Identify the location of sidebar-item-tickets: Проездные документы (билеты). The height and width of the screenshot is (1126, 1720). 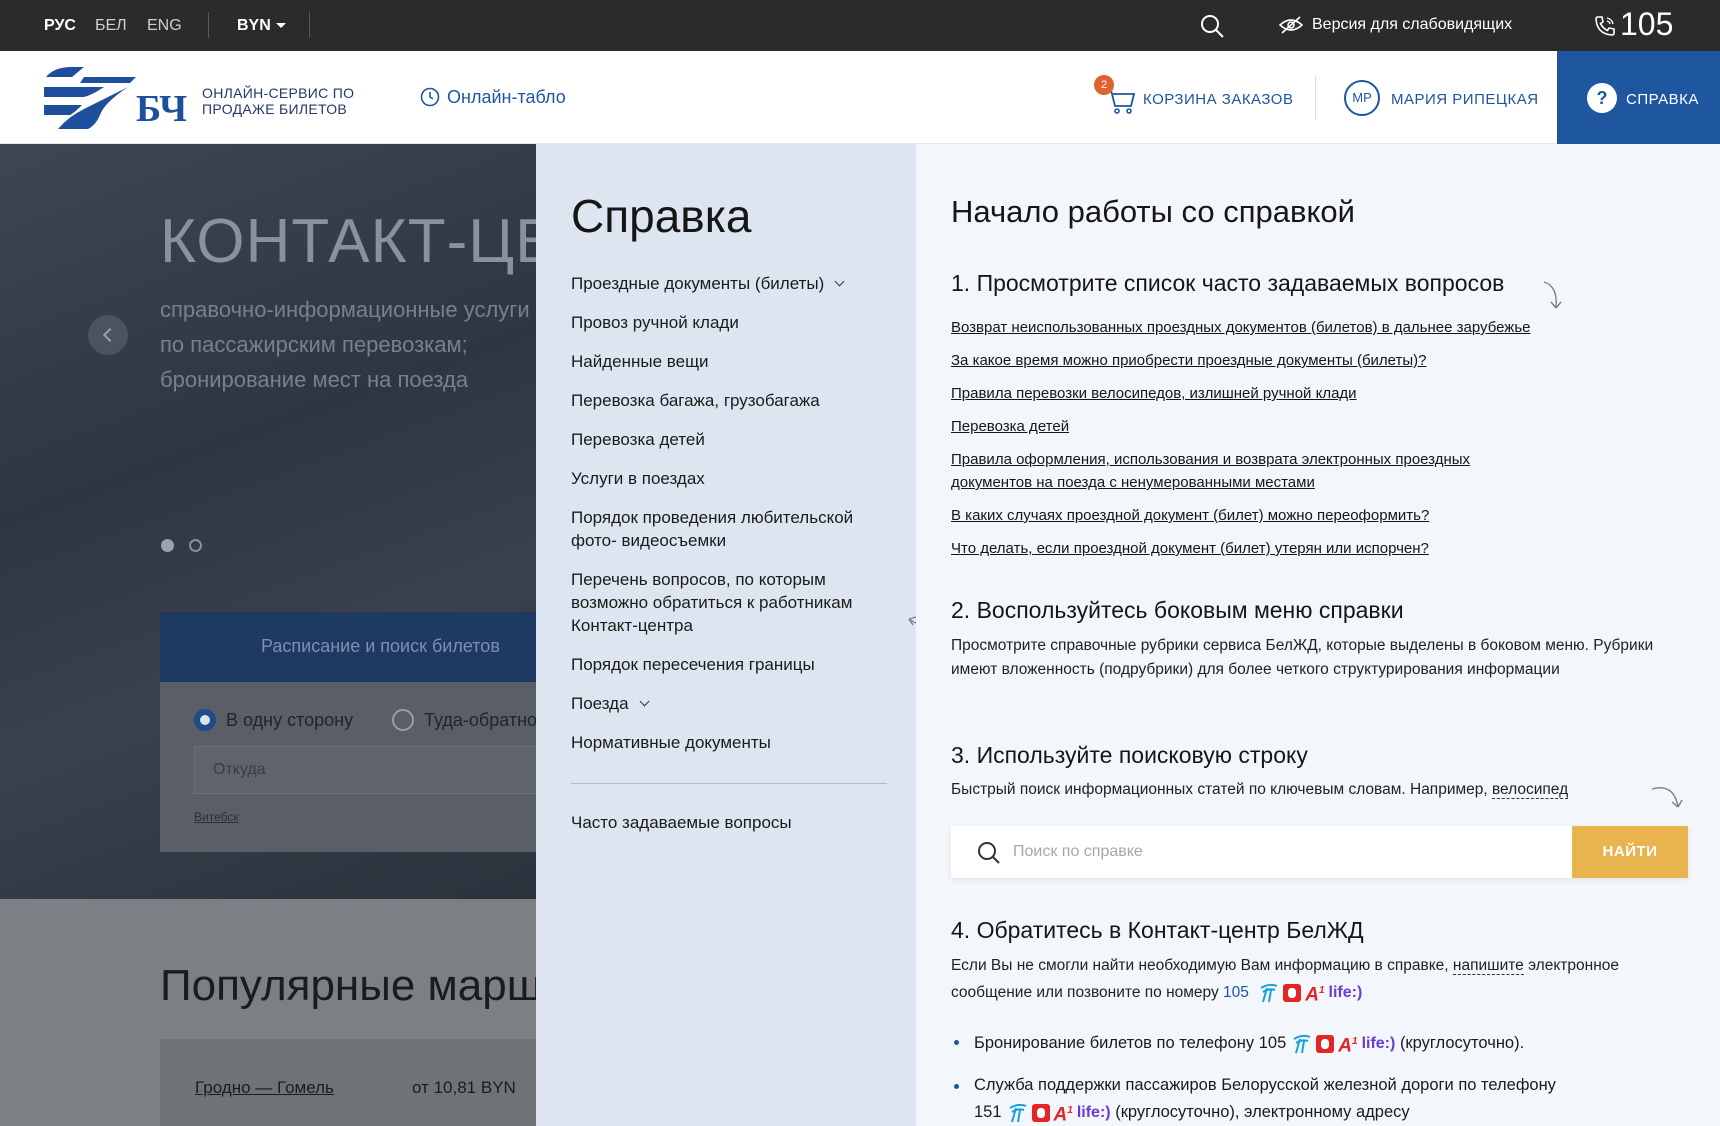
(731, 283).